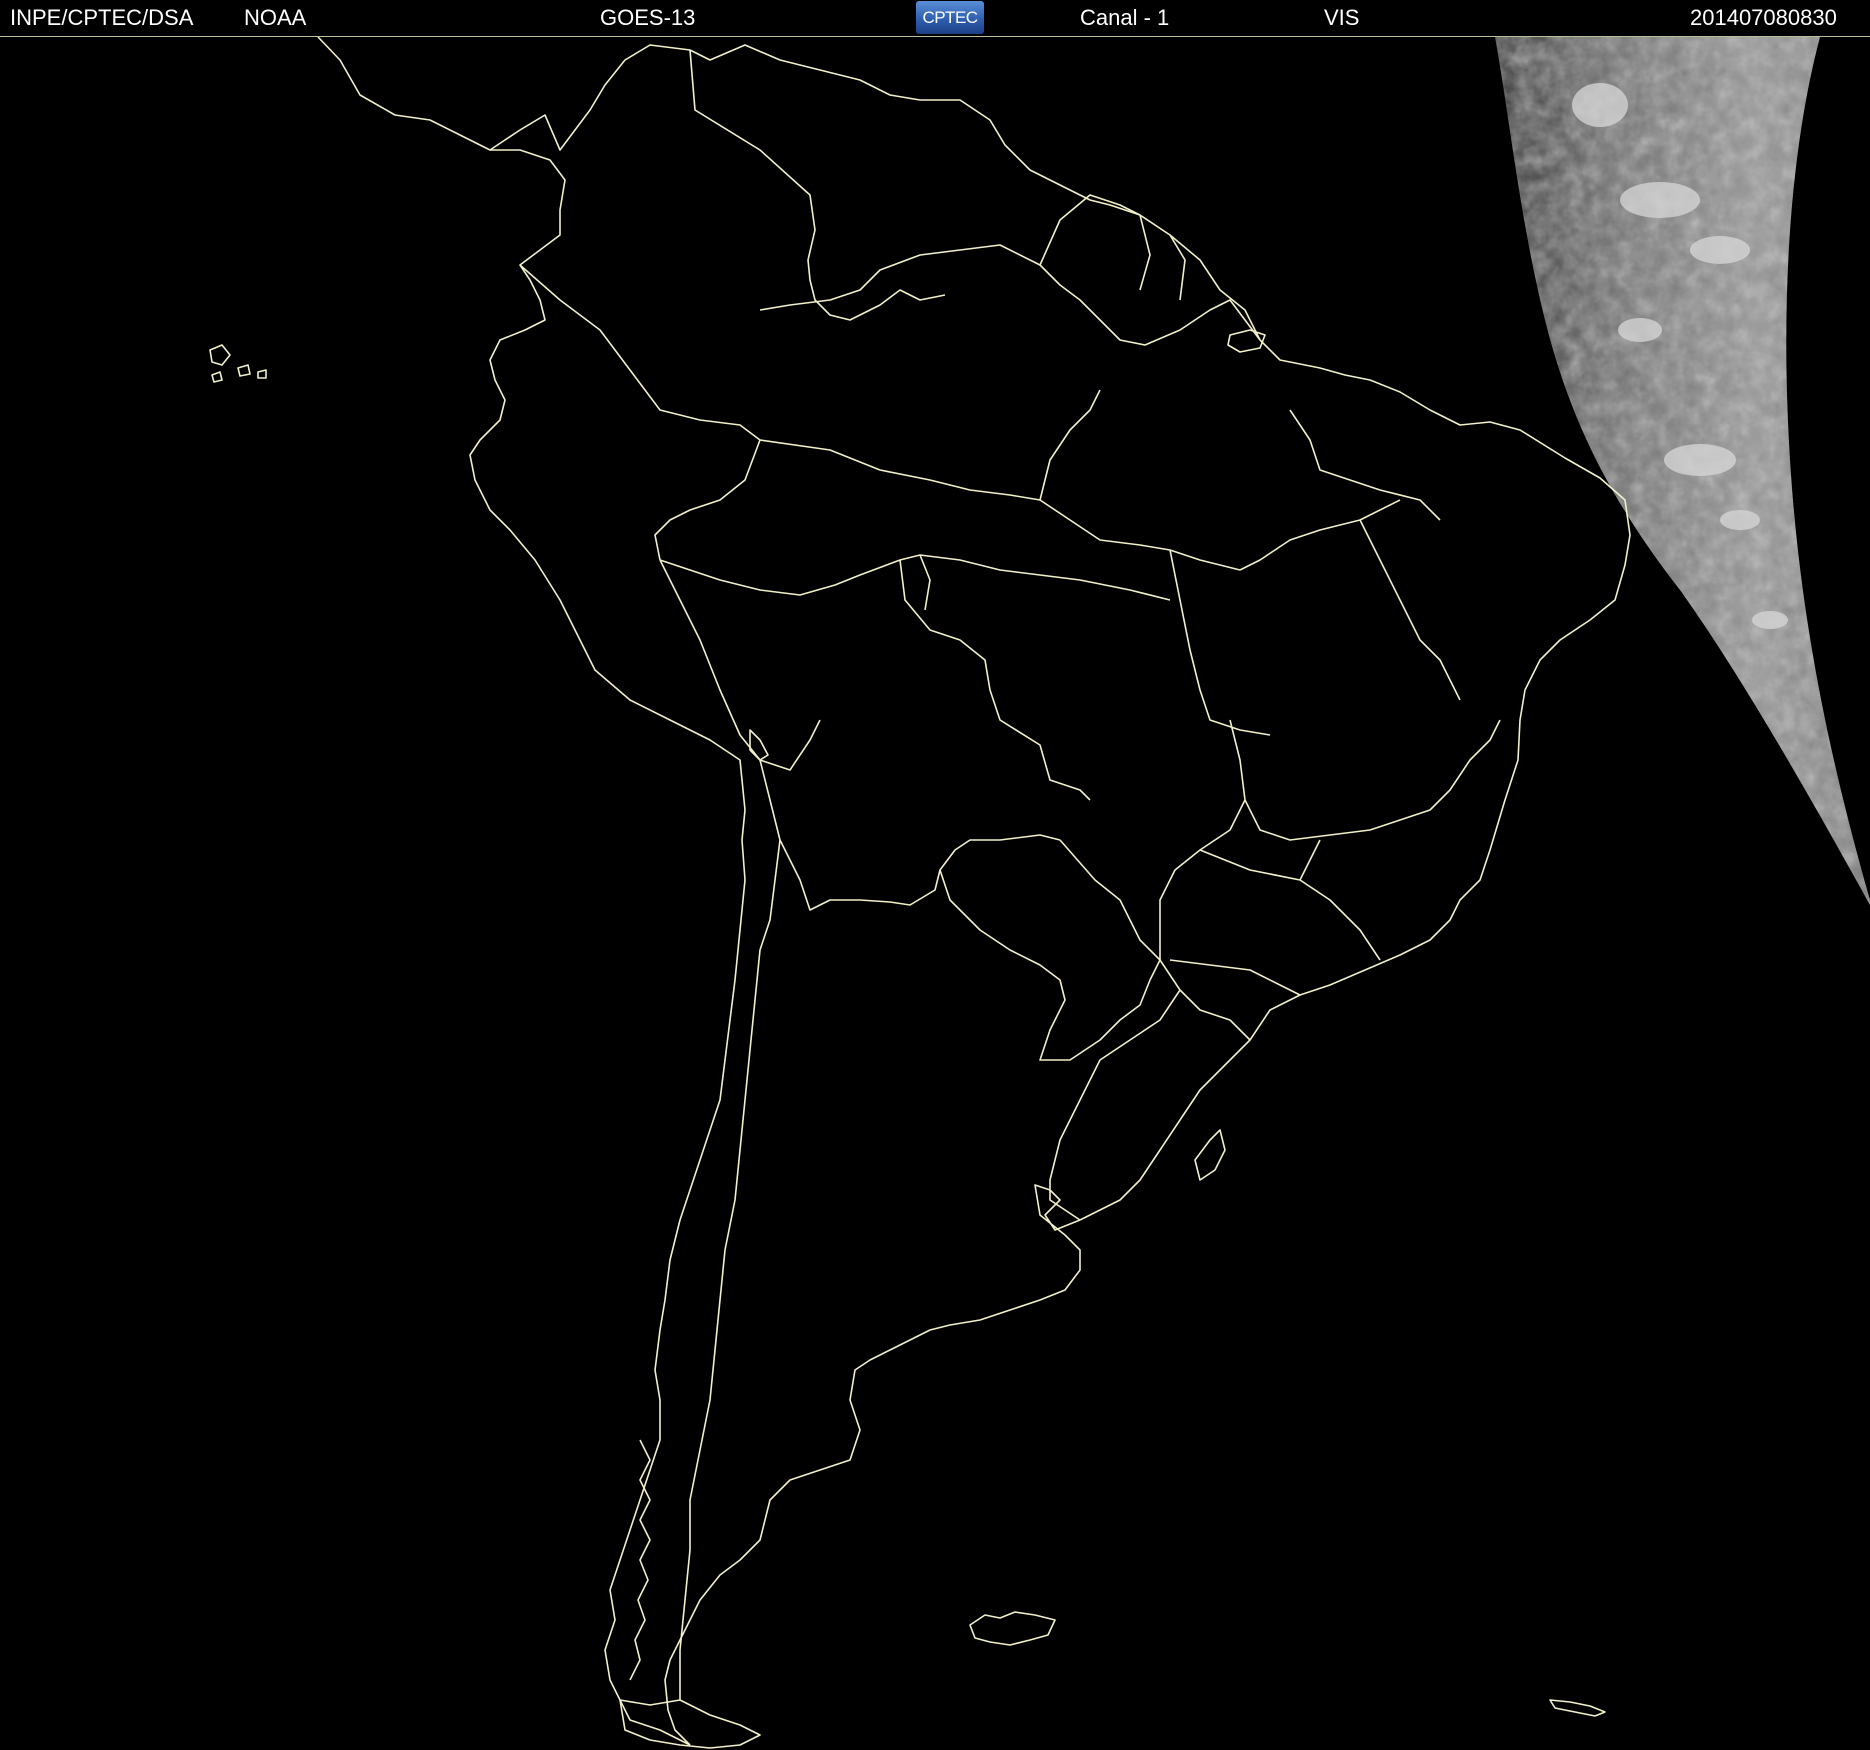  I want to click on south-georgia-island, so click(1577, 1708).